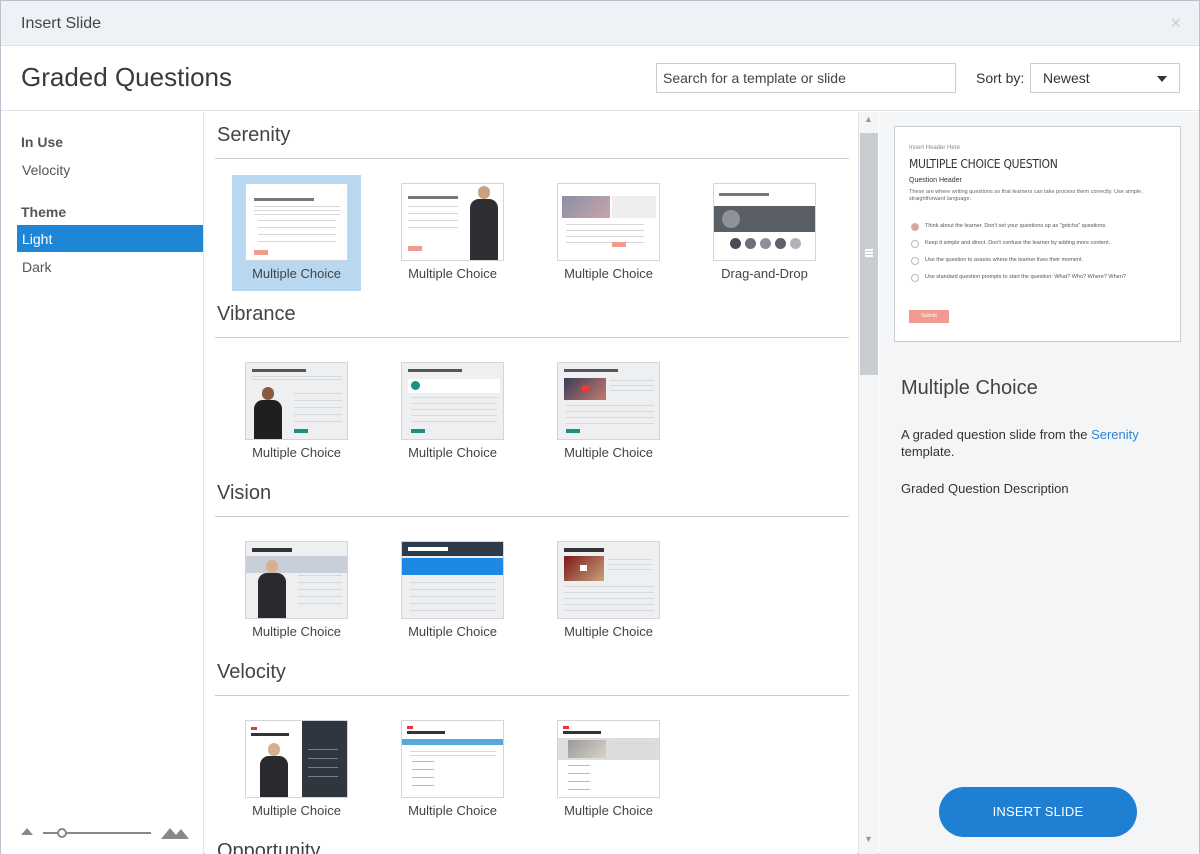  What do you see at coordinates (764, 233) in the screenshot?
I see `template-card: Drag-and-Drop` at bounding box center [764, 233].